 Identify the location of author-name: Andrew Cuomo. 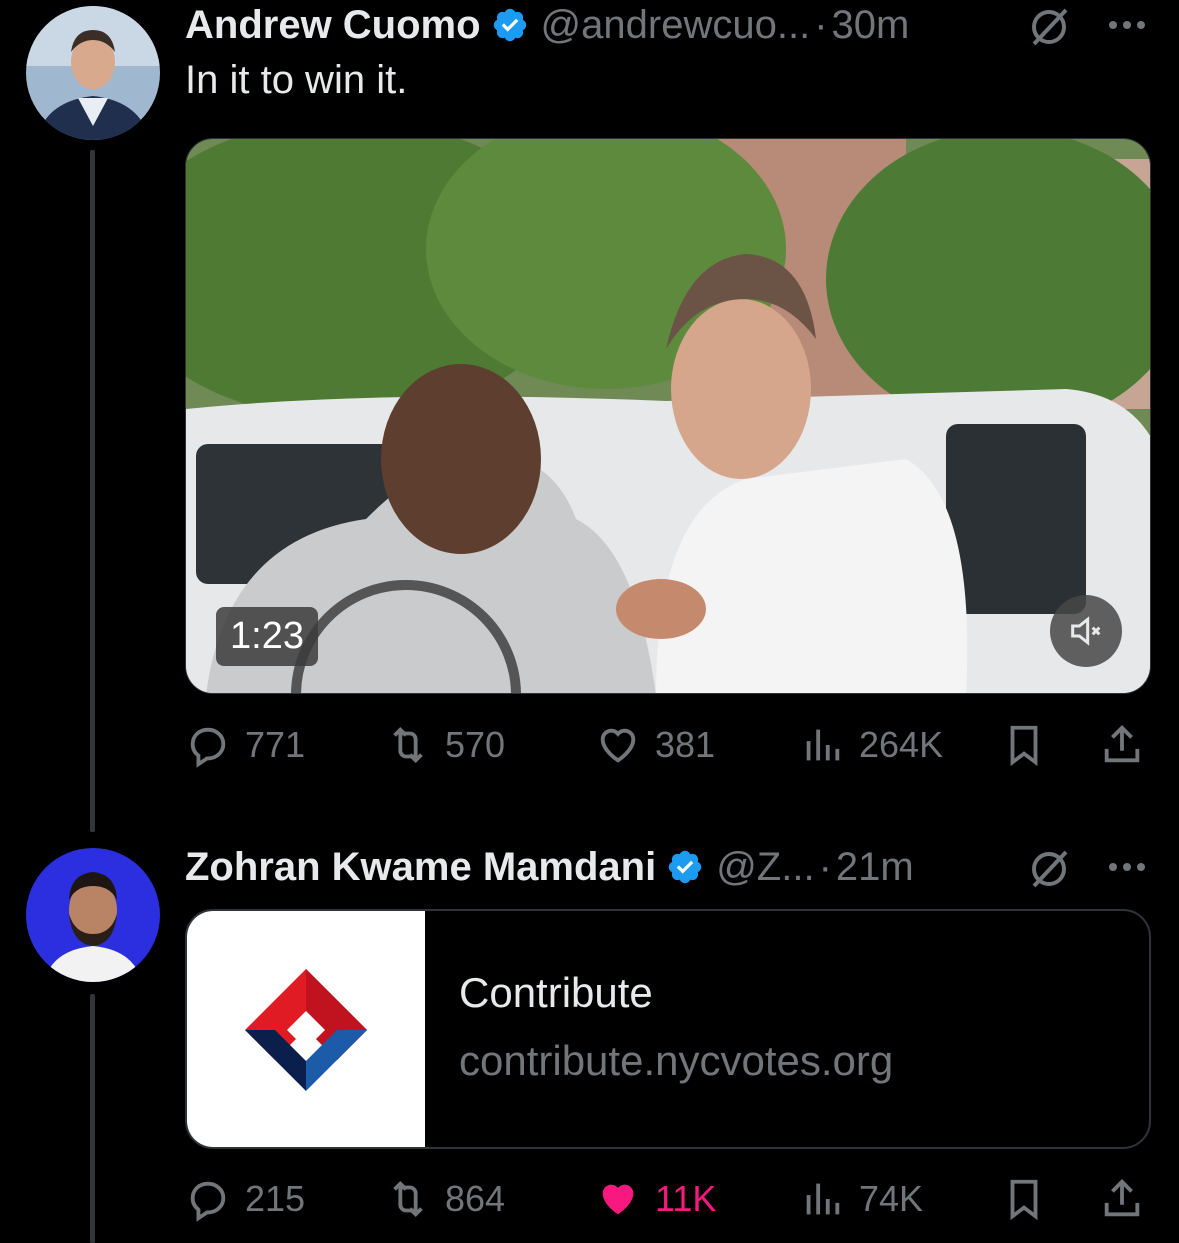
(333, 25).